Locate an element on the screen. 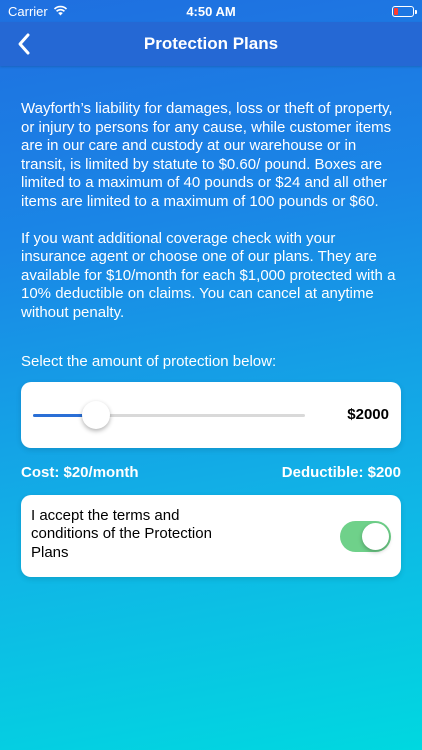 The height and width of the screenshot is (750, 422). cost-row: Cost: $20/month Deductible: $200 is located at coordinates (211, 472).